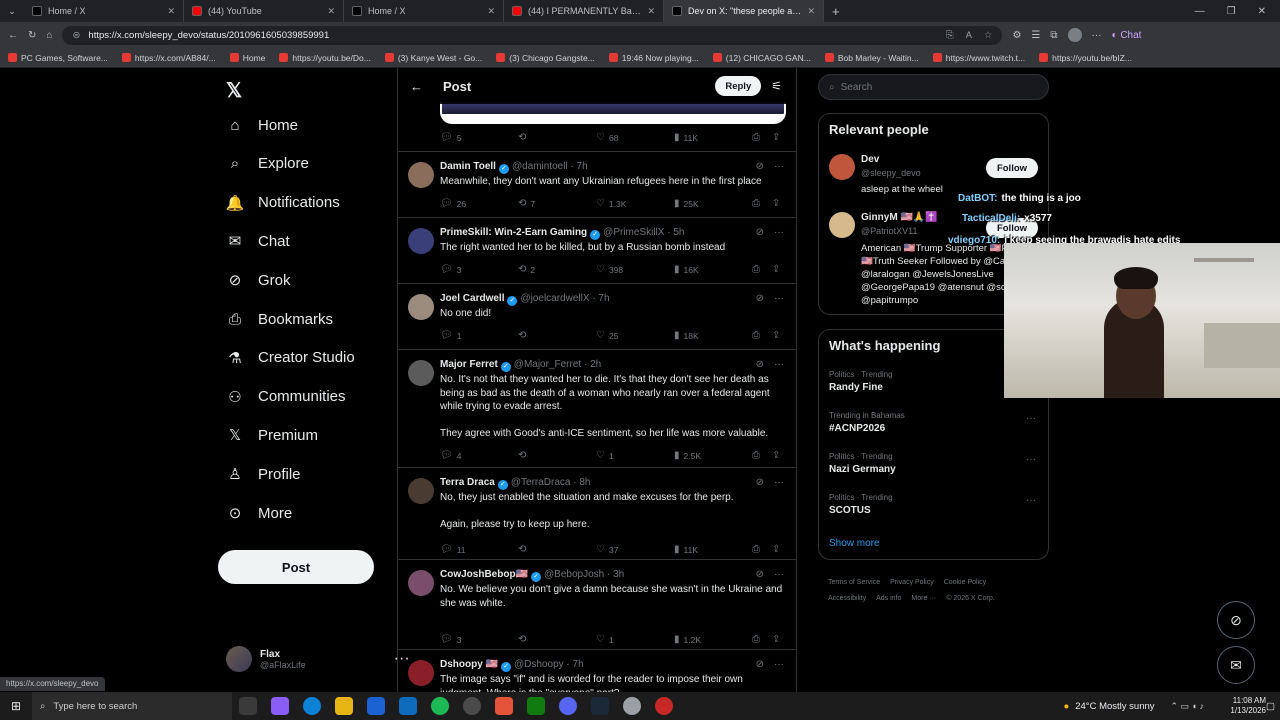 This screenshot has height=720, width=1280. What do you see at coordinates (484, 574) in the screenshot?
I see `reply-author-name: CowJoshBebop🇺🇸` at bounding box center [484, 574].